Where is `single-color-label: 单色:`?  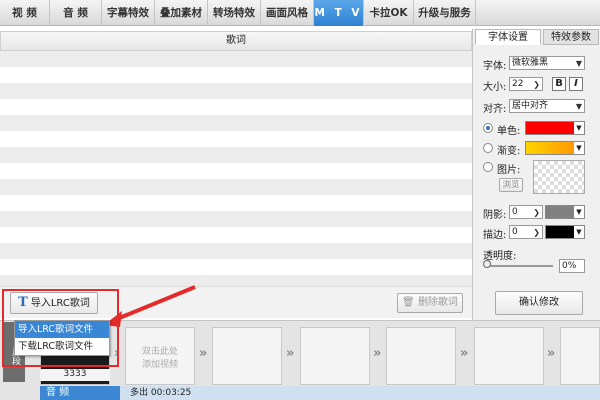 single-color-label: 单色: is located at coordinates (509, 131).